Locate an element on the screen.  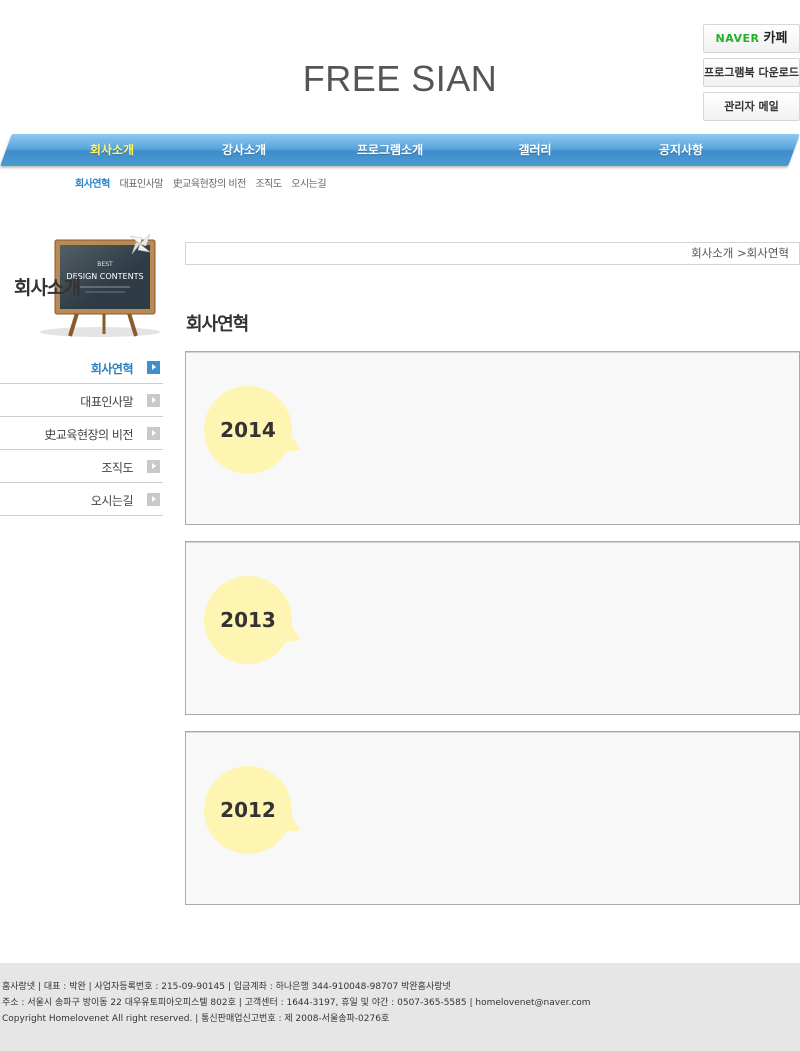
year-label: 2014 is located at coordinates (248, 430).